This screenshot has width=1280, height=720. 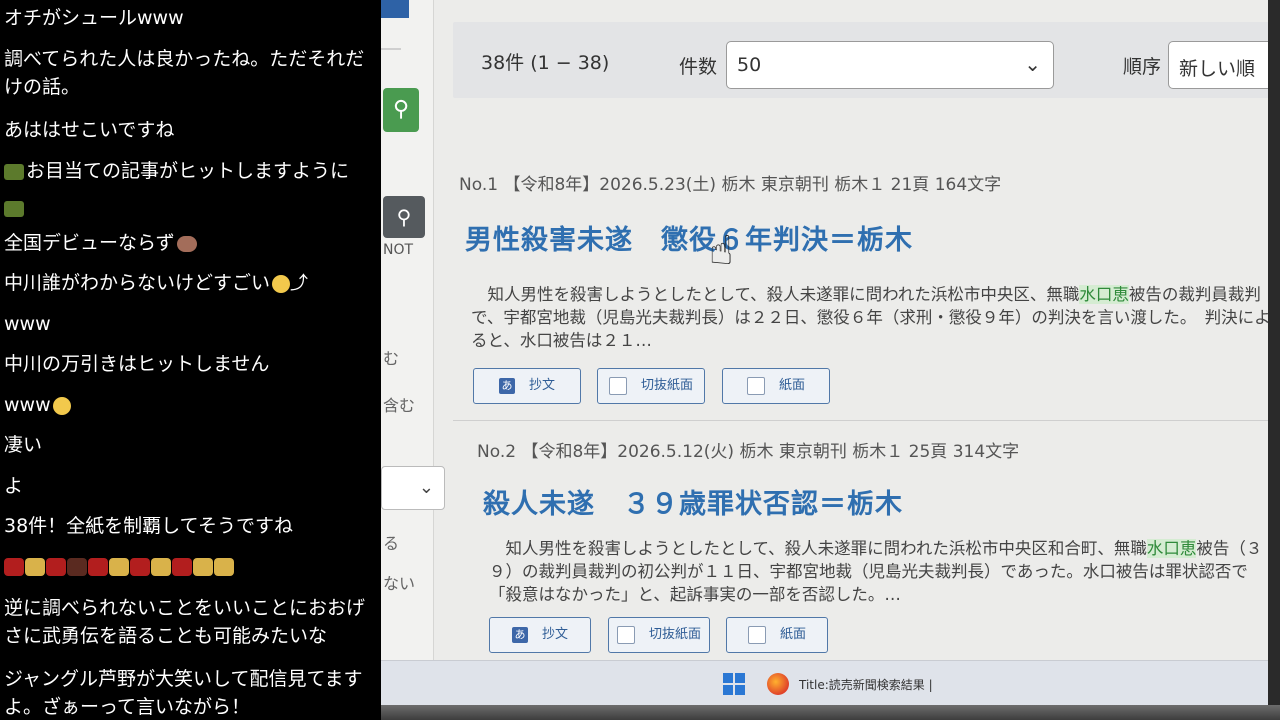 What do you see at coordinates (23, 445) in the screenshot?
I see `chat-message-text: 凄い` at bounding box center [23, 445].